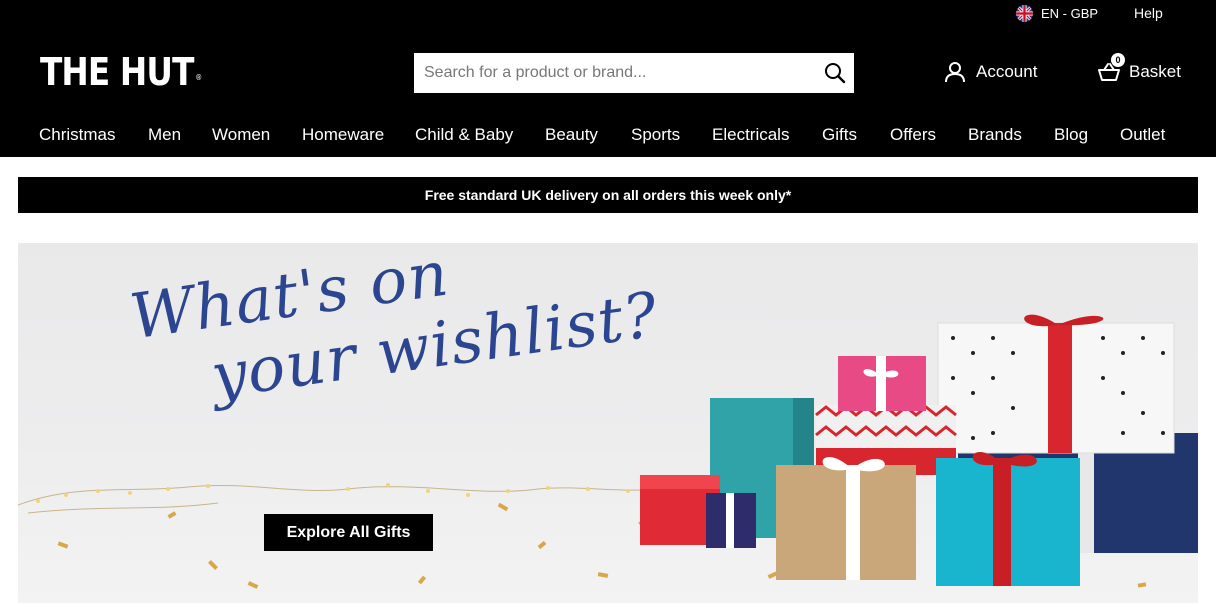  What do you see at coordinates (1142, 135) in the screenshot?
I see `nav-item-outlet: Outlet` at bounding box center [1142, 135].